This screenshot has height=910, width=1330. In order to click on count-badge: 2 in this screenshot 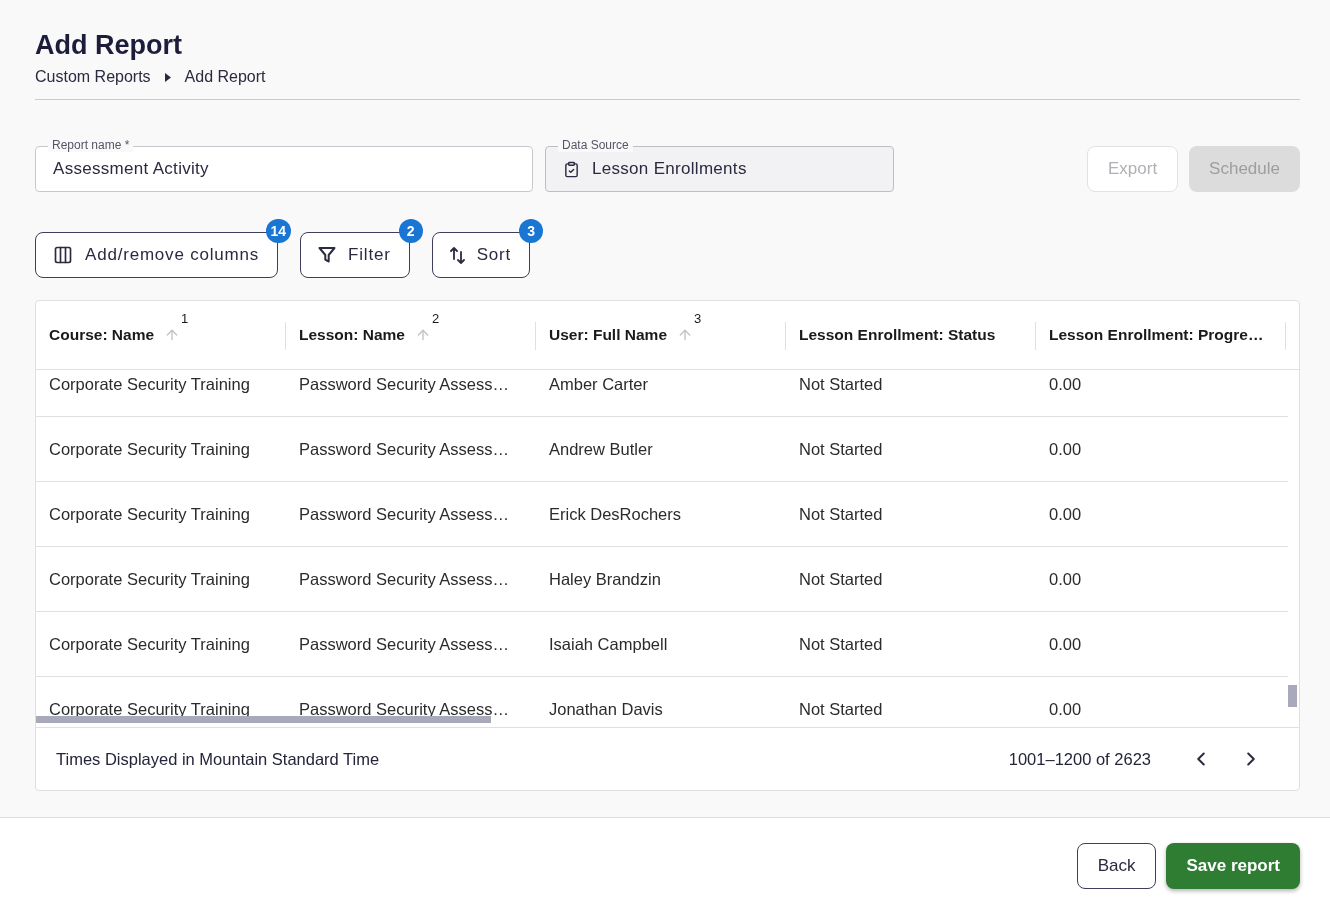, I will do `click(410, 231)`.